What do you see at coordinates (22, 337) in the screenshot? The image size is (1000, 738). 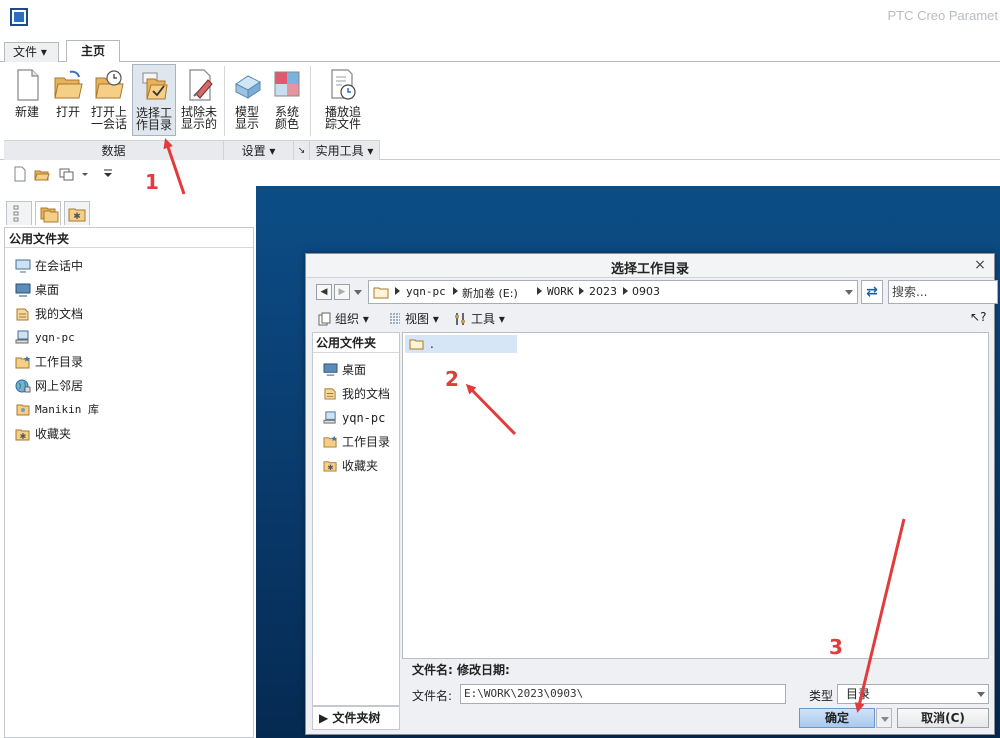 I see `computer-icon` at bounding box center [22, 337].